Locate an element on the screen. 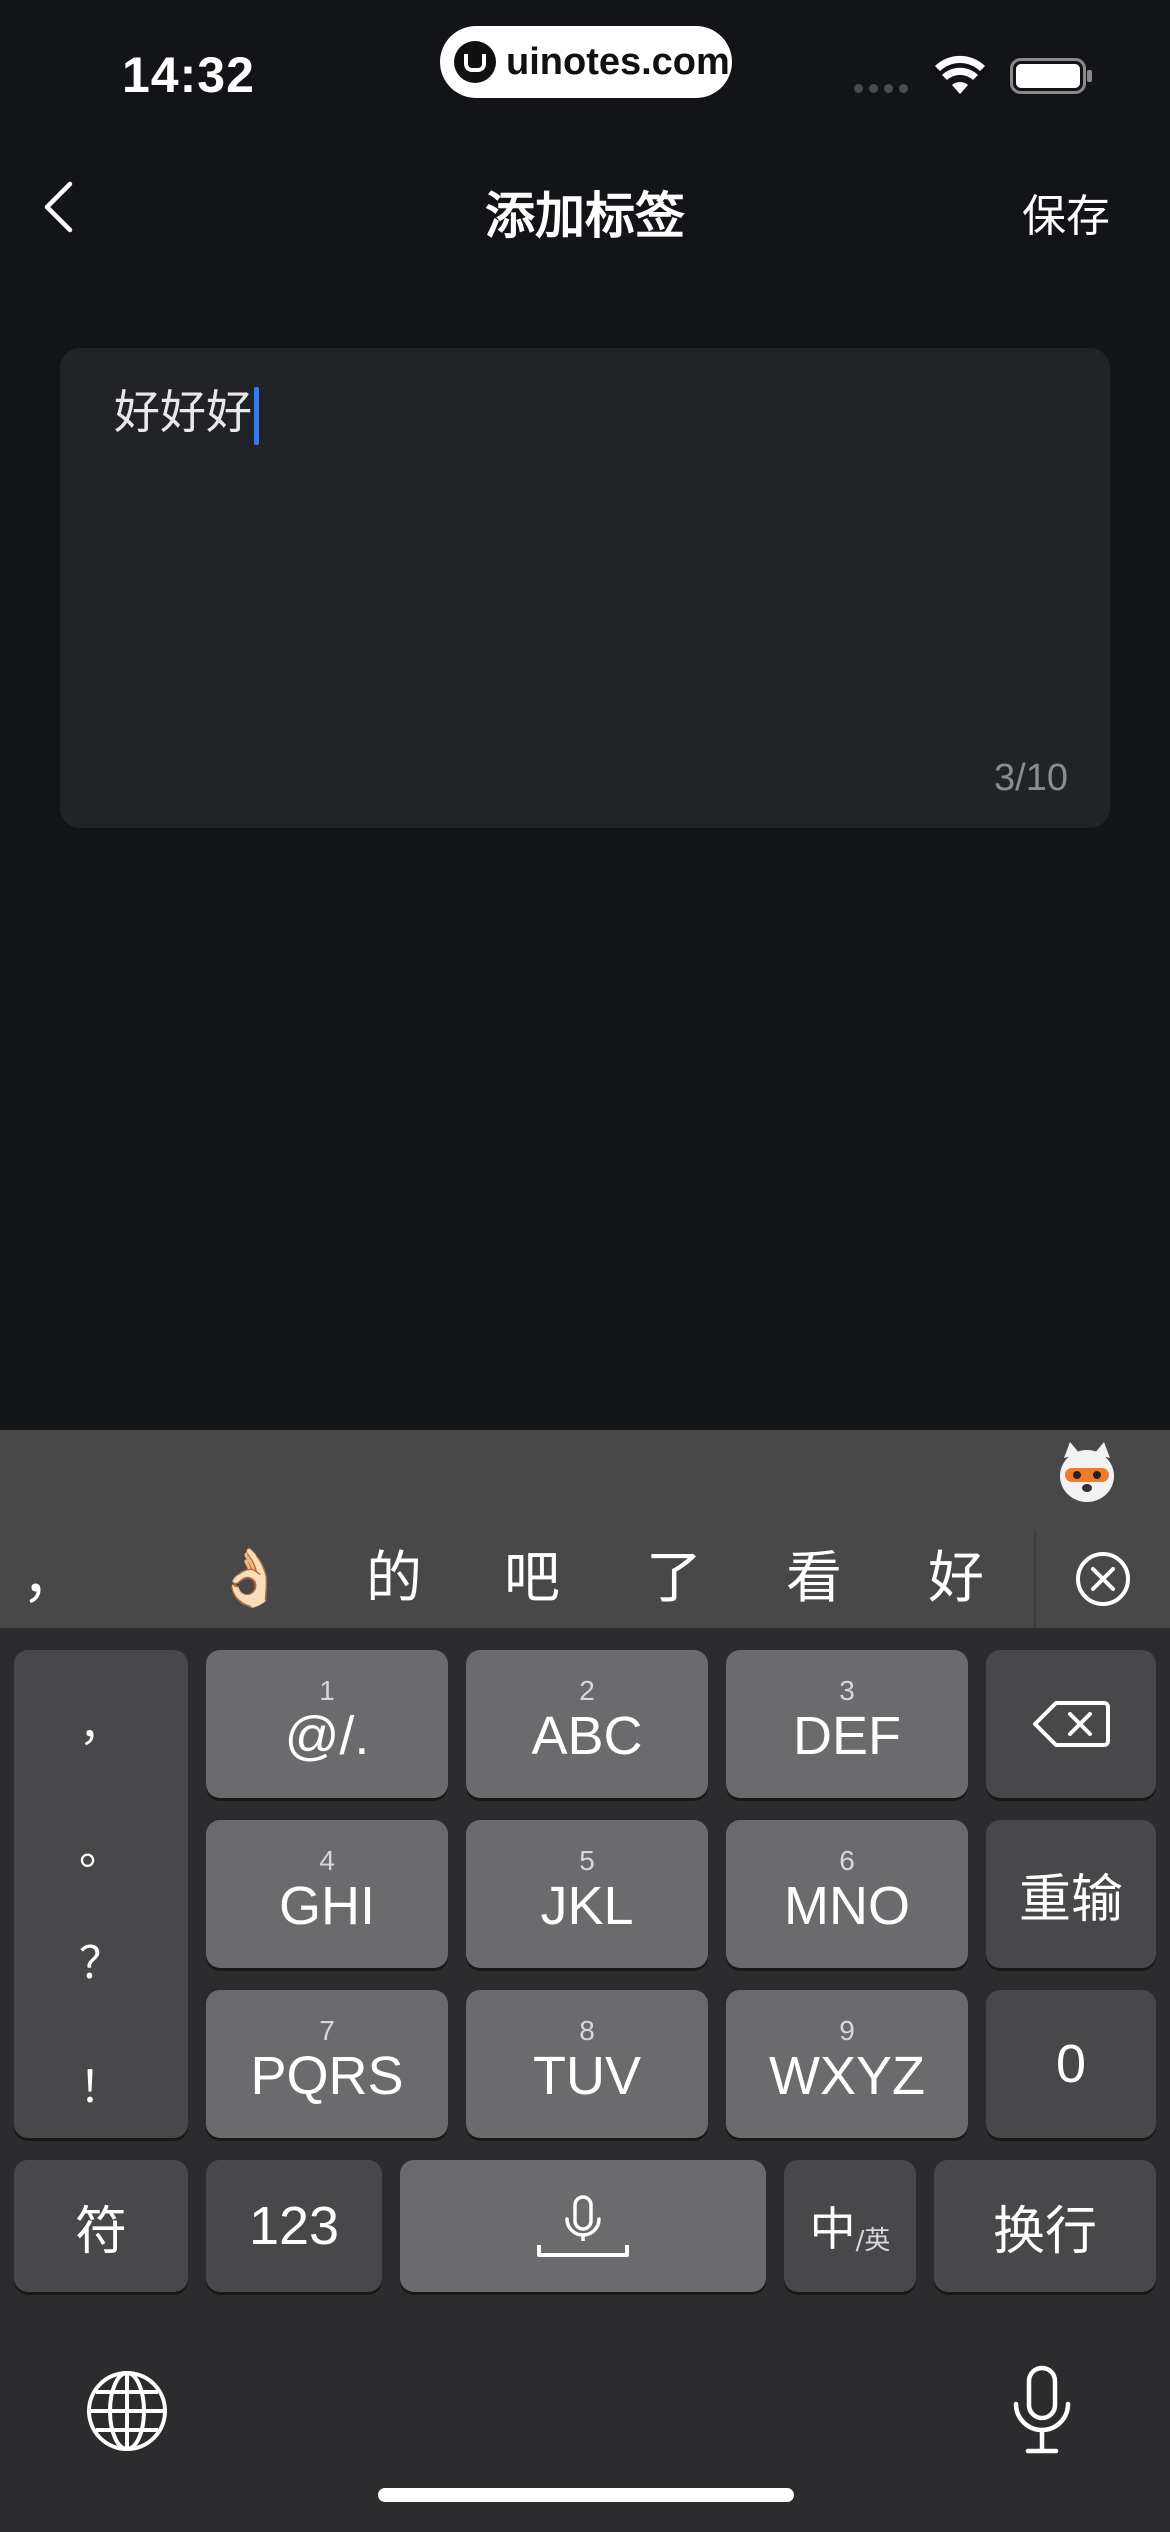  clear-candidates-button is located at coordinates (1102, 1579).